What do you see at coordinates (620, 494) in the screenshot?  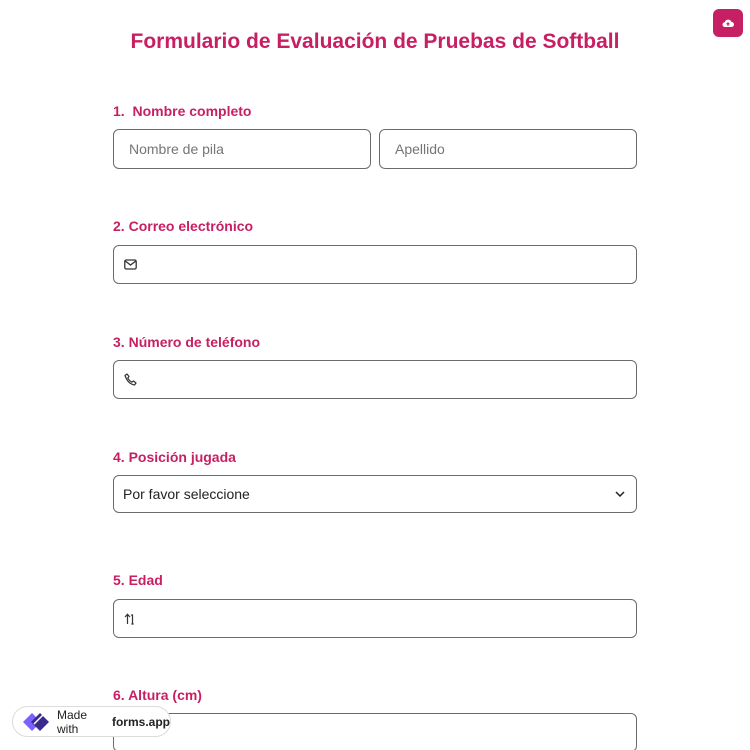 I see `chevron-down-icon` at bounding box center [620, 494].